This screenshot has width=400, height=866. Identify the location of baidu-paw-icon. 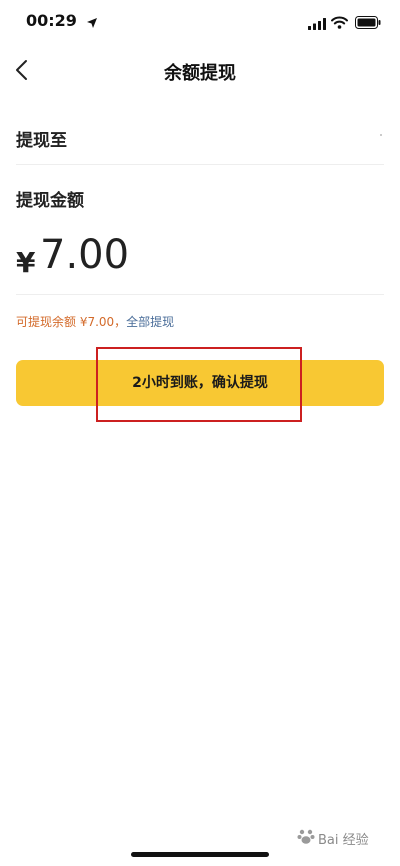
(306, 838).